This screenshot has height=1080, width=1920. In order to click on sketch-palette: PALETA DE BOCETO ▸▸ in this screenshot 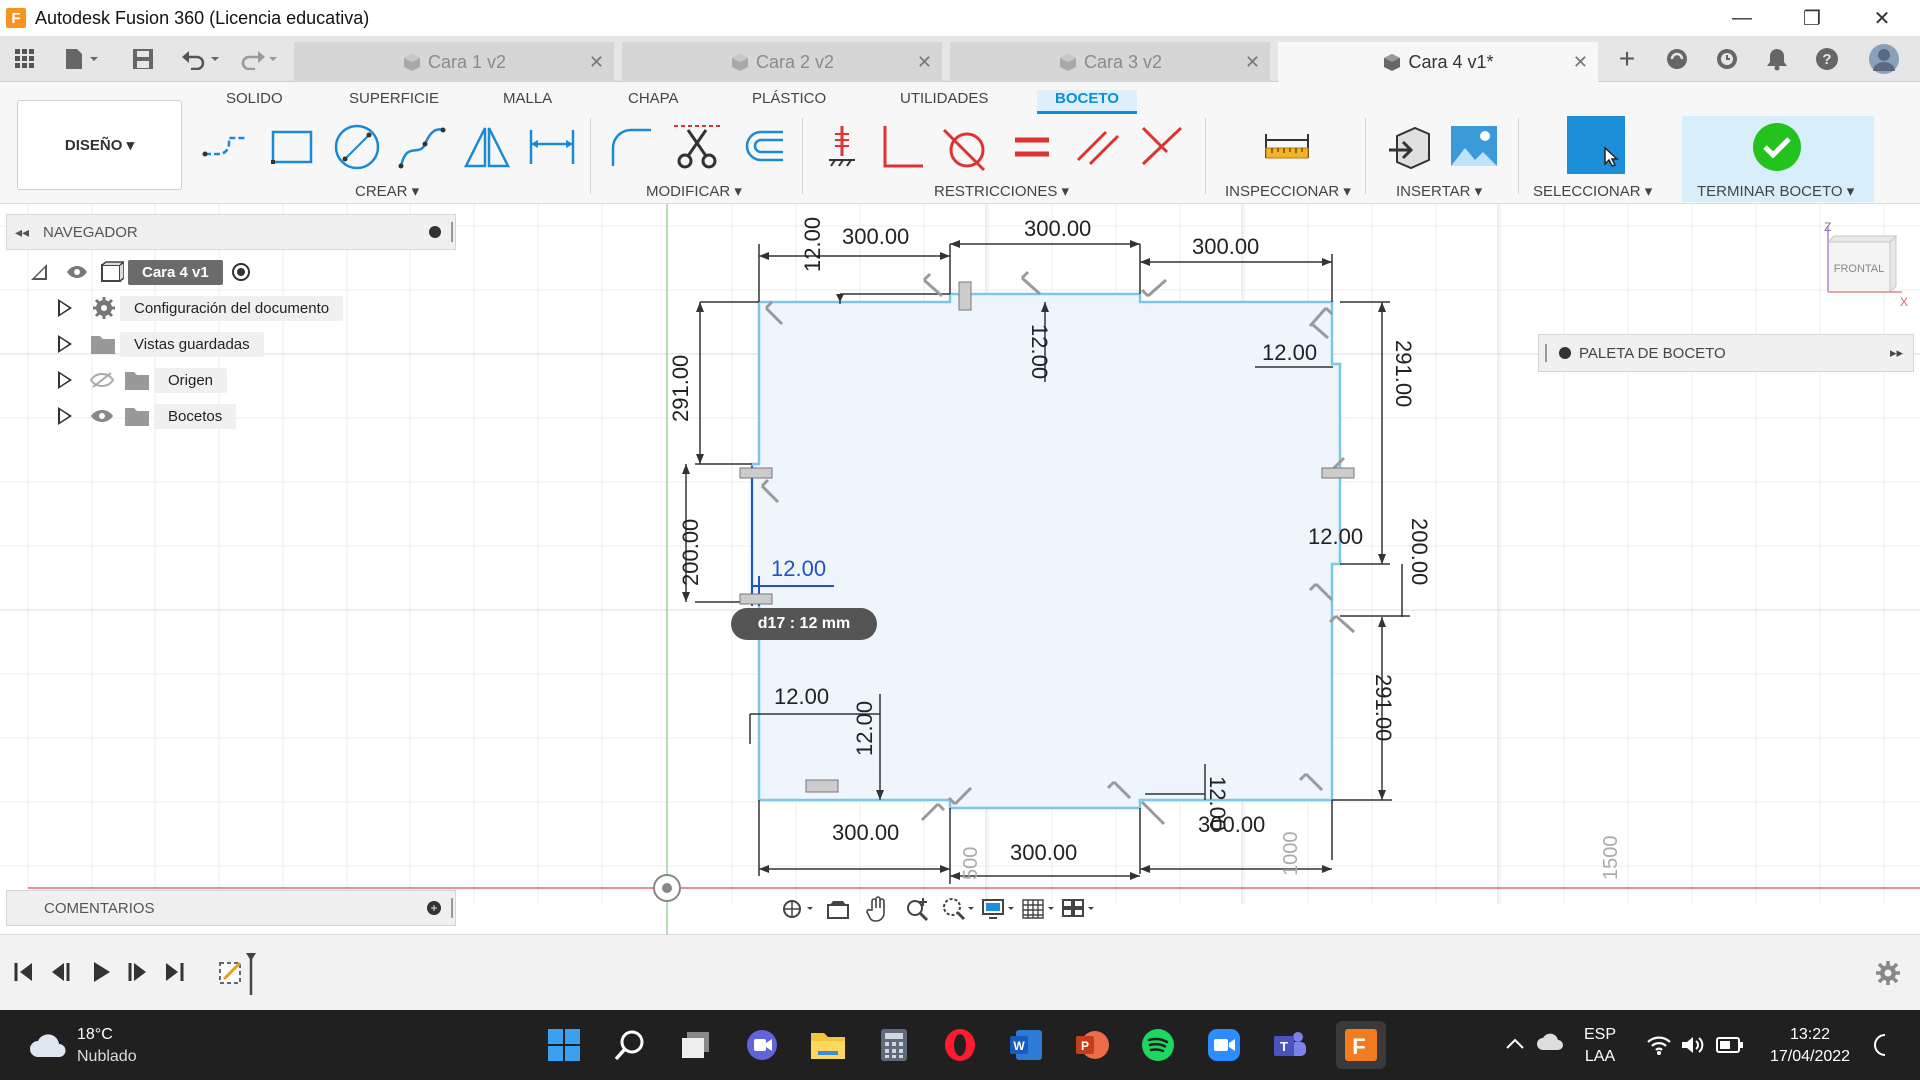, I will do `click(1726, 353)`.